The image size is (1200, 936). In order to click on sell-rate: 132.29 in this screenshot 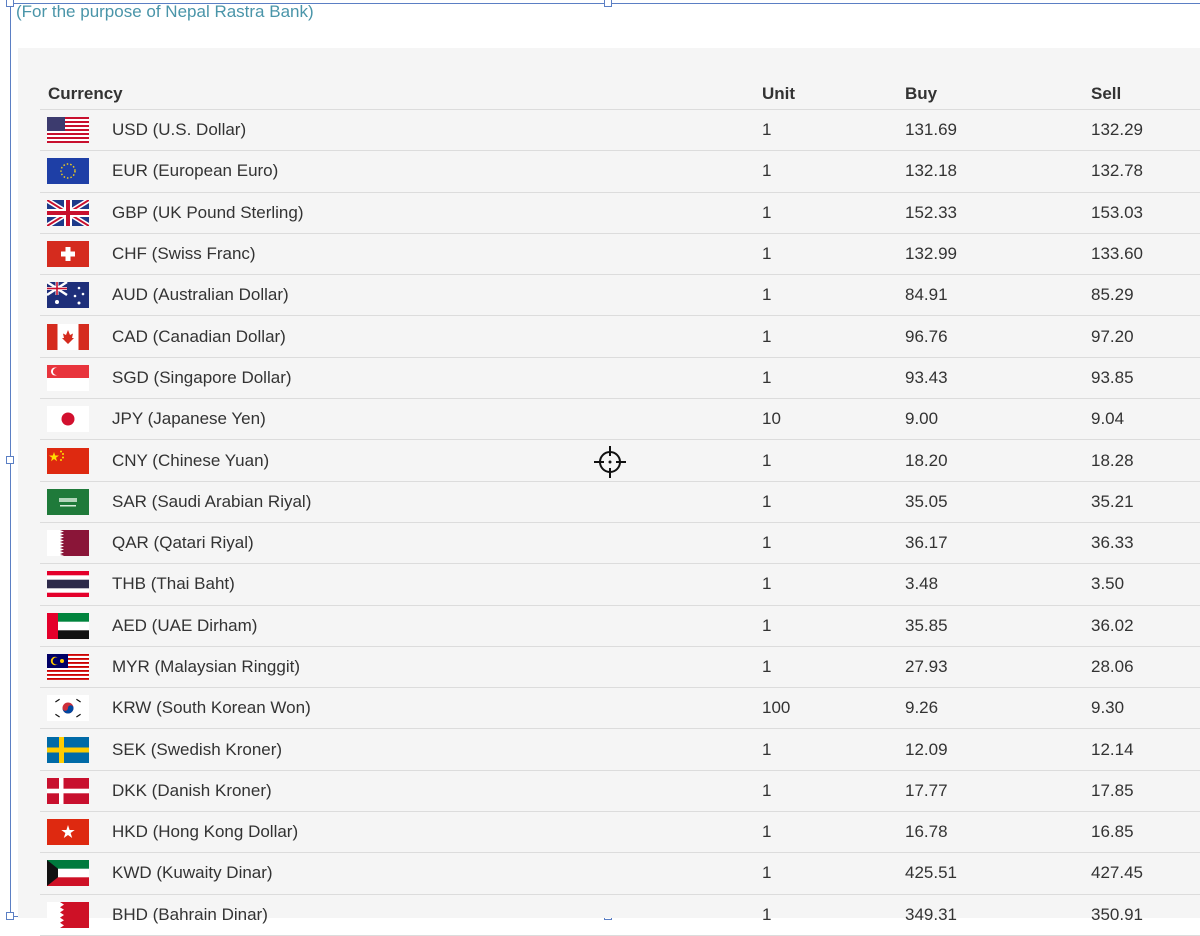, I will do `click(1117, 130)`.